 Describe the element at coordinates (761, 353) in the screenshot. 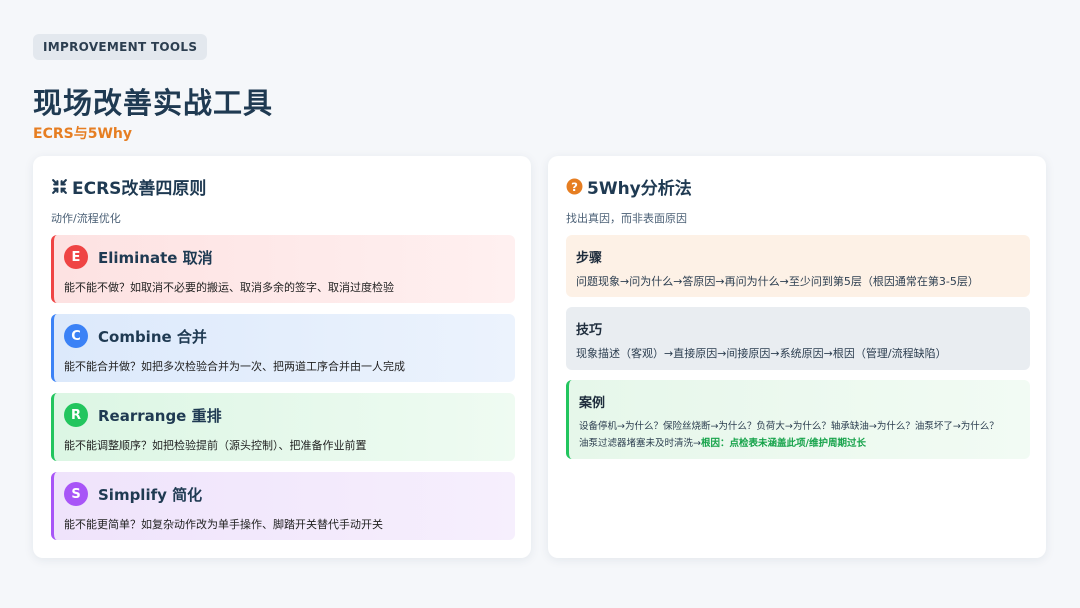

I see `tips-text: 现象描述（客观）→直接原因→间接原因→系统原因→根因（管理/流程缺陷）` at that location.